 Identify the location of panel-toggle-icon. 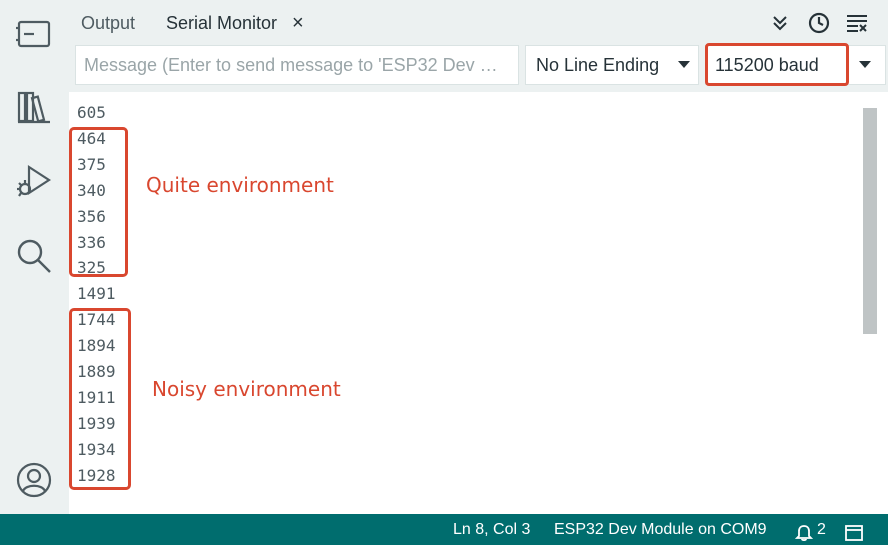
(854, 531).